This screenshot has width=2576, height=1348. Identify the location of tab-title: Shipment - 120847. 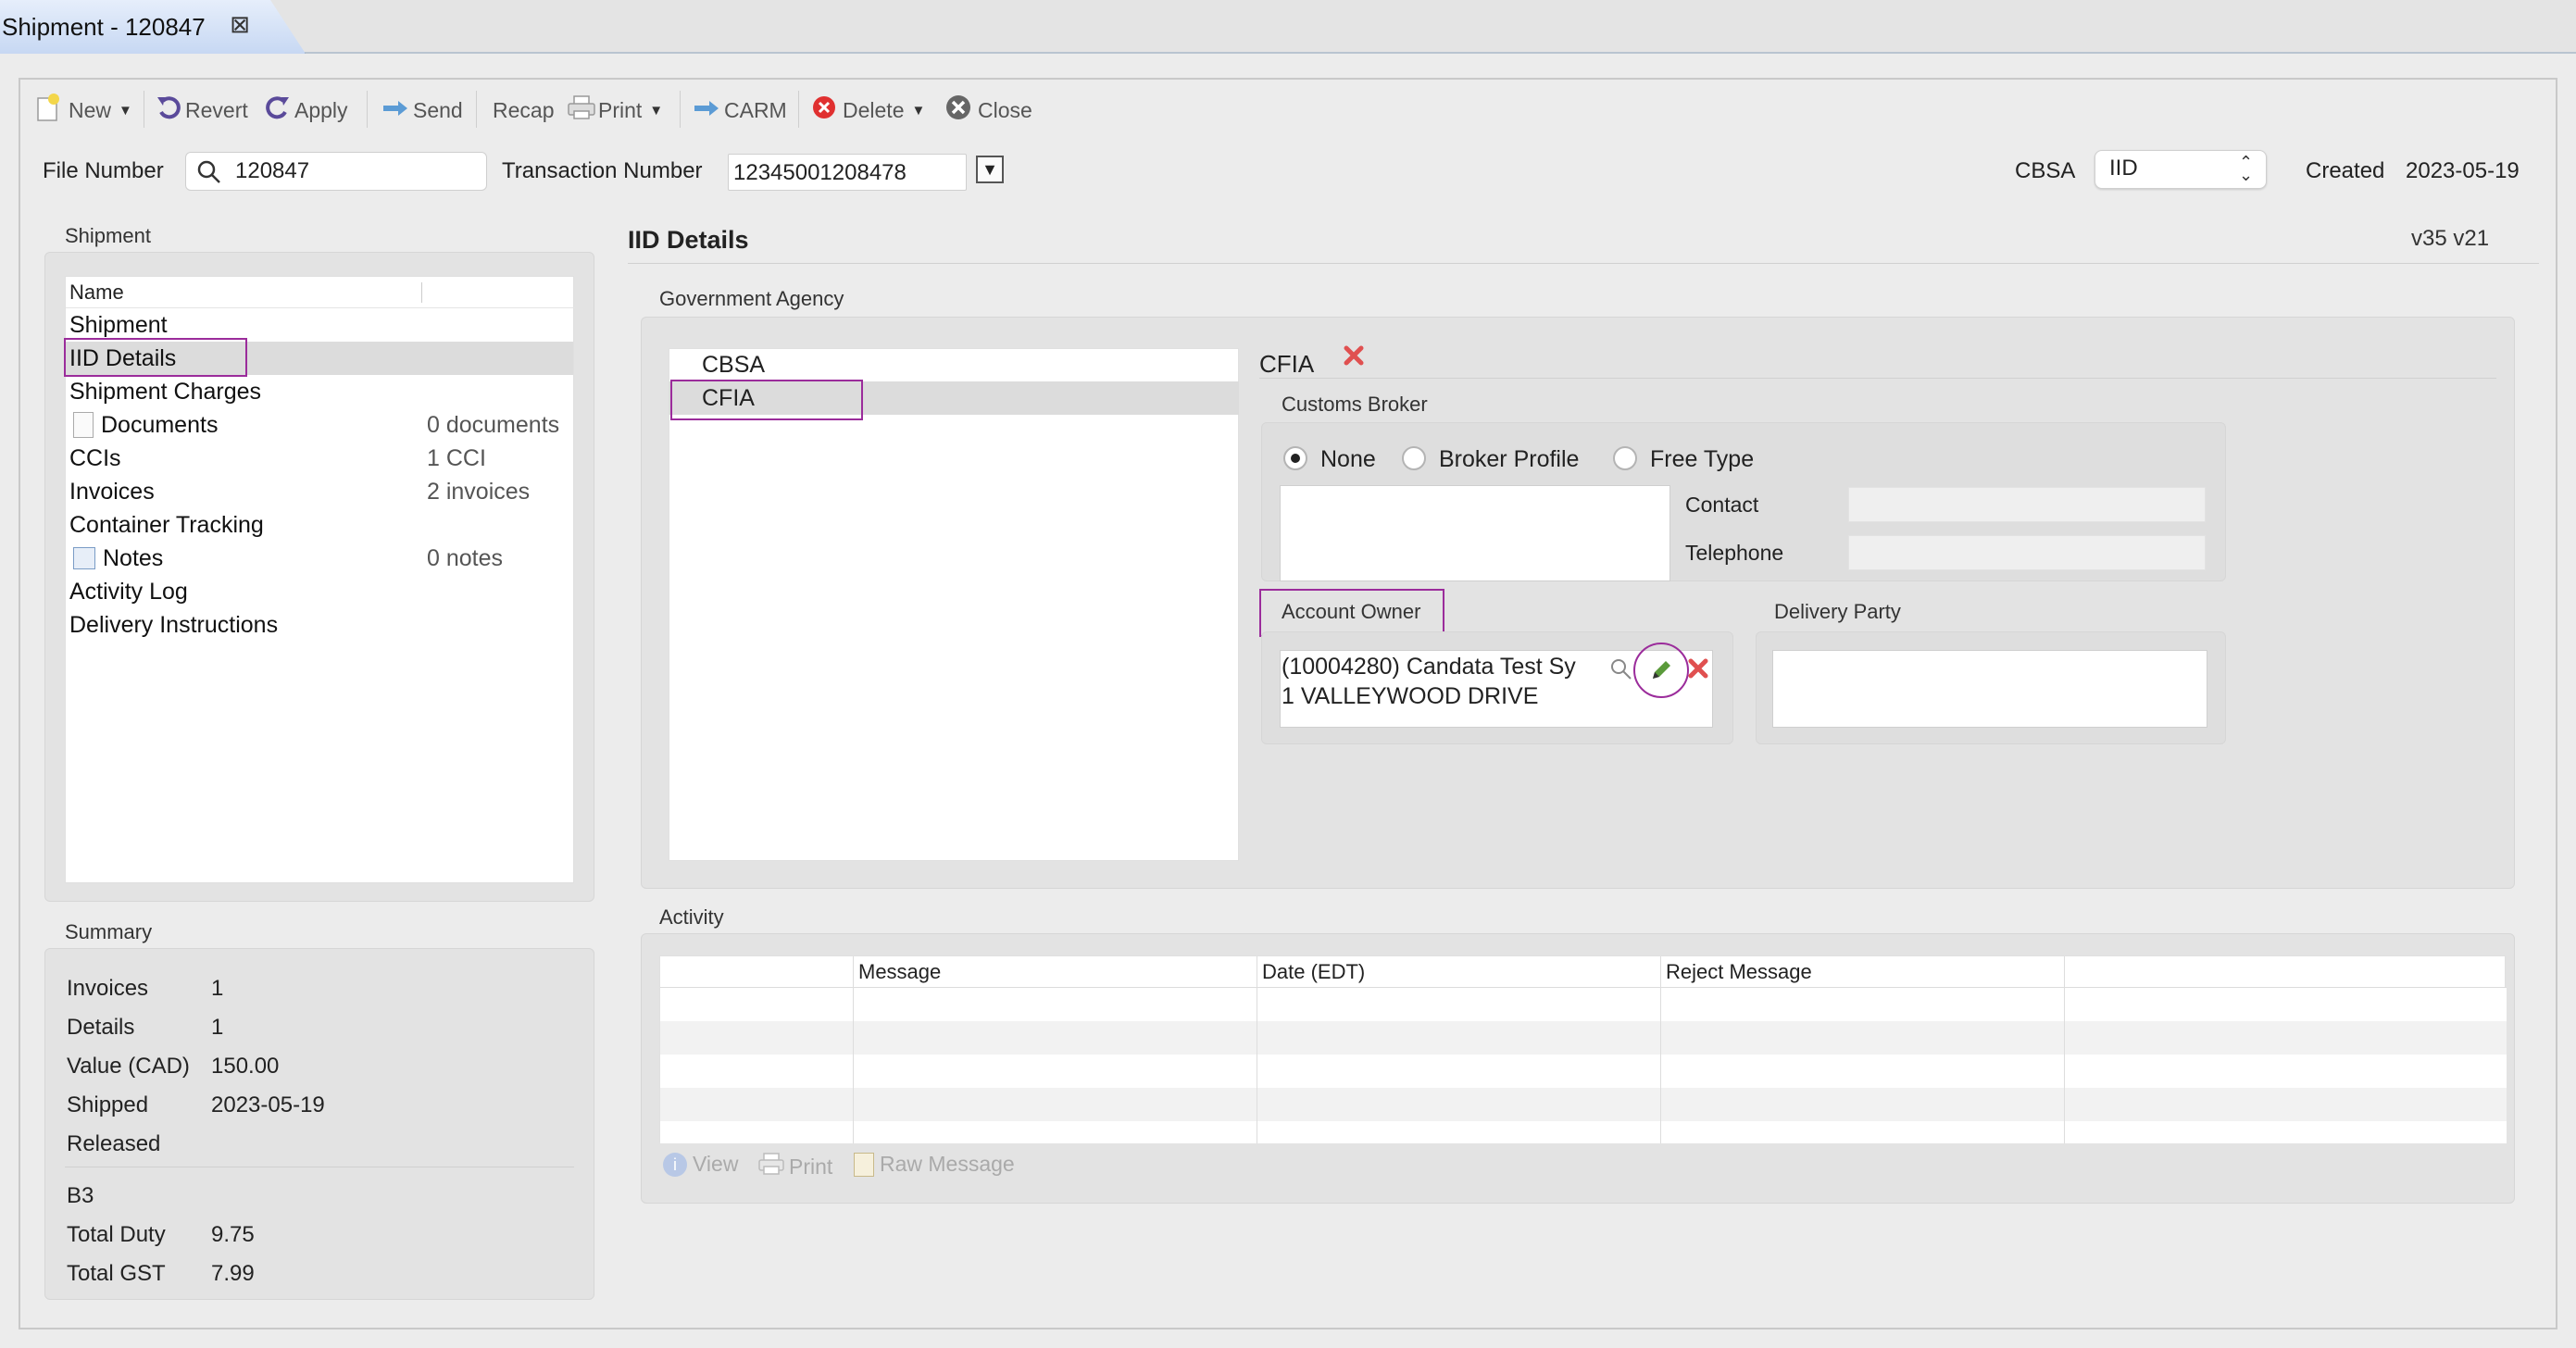
(104, 27).